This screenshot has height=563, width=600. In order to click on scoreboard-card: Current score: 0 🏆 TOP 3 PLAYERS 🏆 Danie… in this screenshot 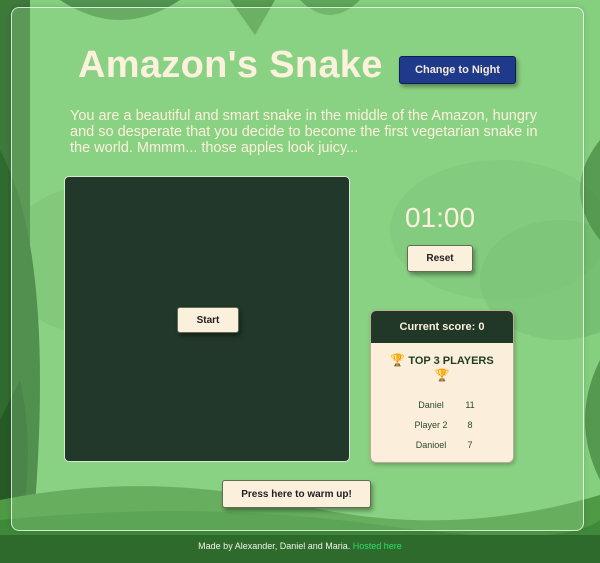, I will do `click(442, 386)`.